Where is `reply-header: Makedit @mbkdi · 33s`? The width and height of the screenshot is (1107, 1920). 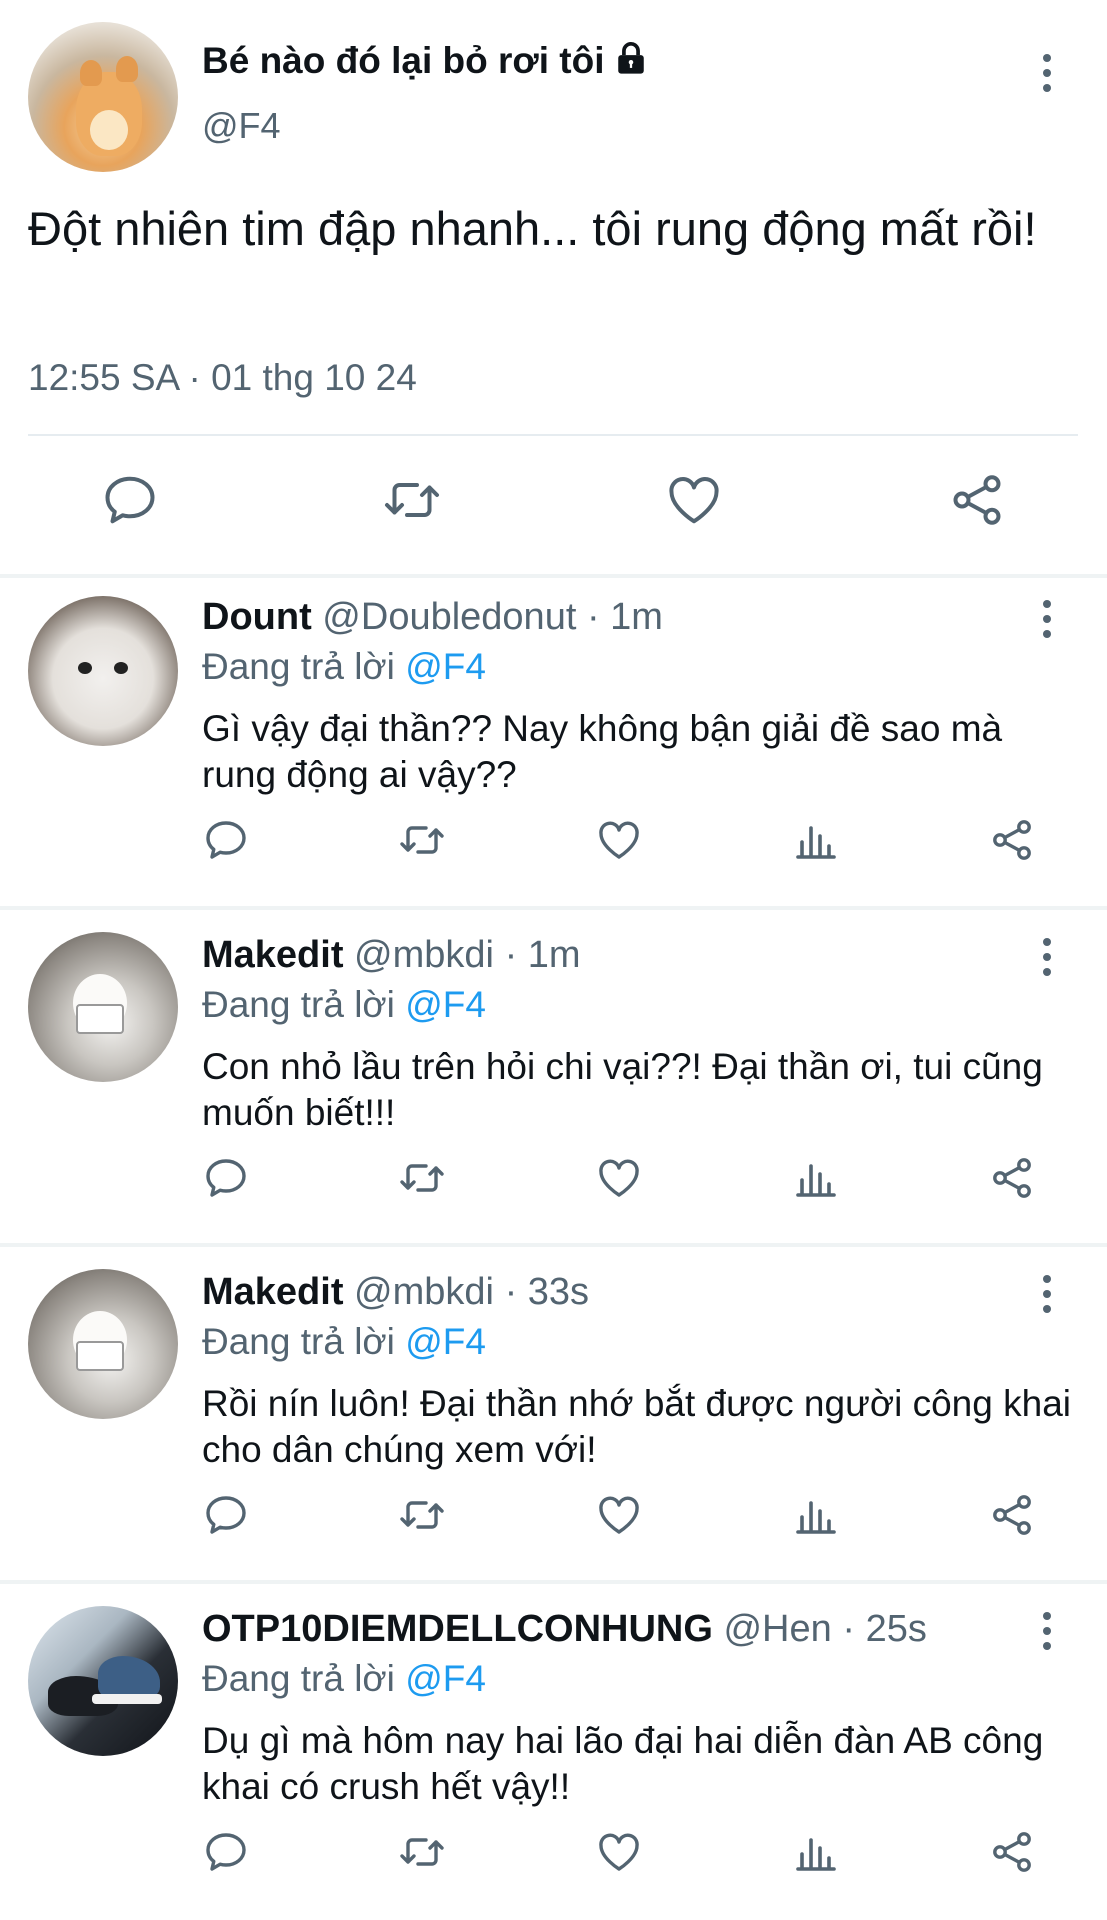 reply-header: Makedit @mbkdi · 33s is located at coordinates (395, 1292).